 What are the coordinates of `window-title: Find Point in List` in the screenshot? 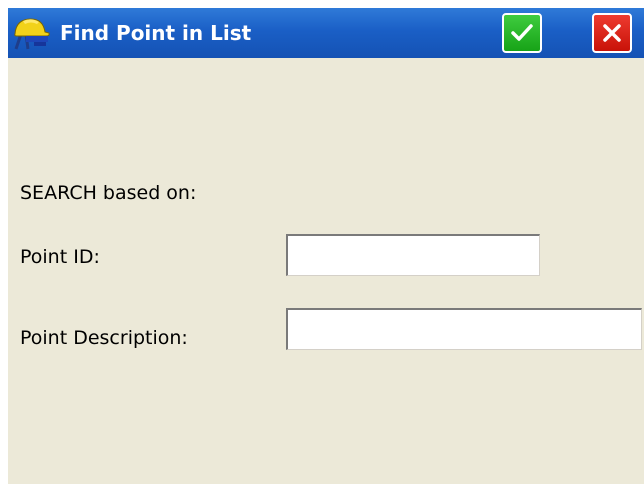 It's located at (156, 33).